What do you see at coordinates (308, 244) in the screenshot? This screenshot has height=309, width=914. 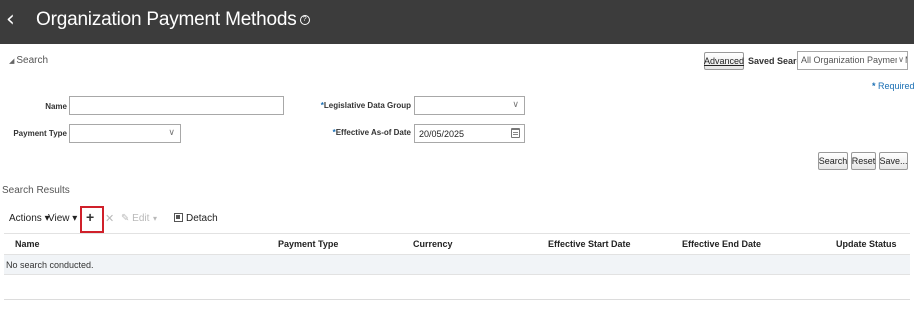 I see `column-header-payment-type: Payment Type` at bounding box center [308, 244].